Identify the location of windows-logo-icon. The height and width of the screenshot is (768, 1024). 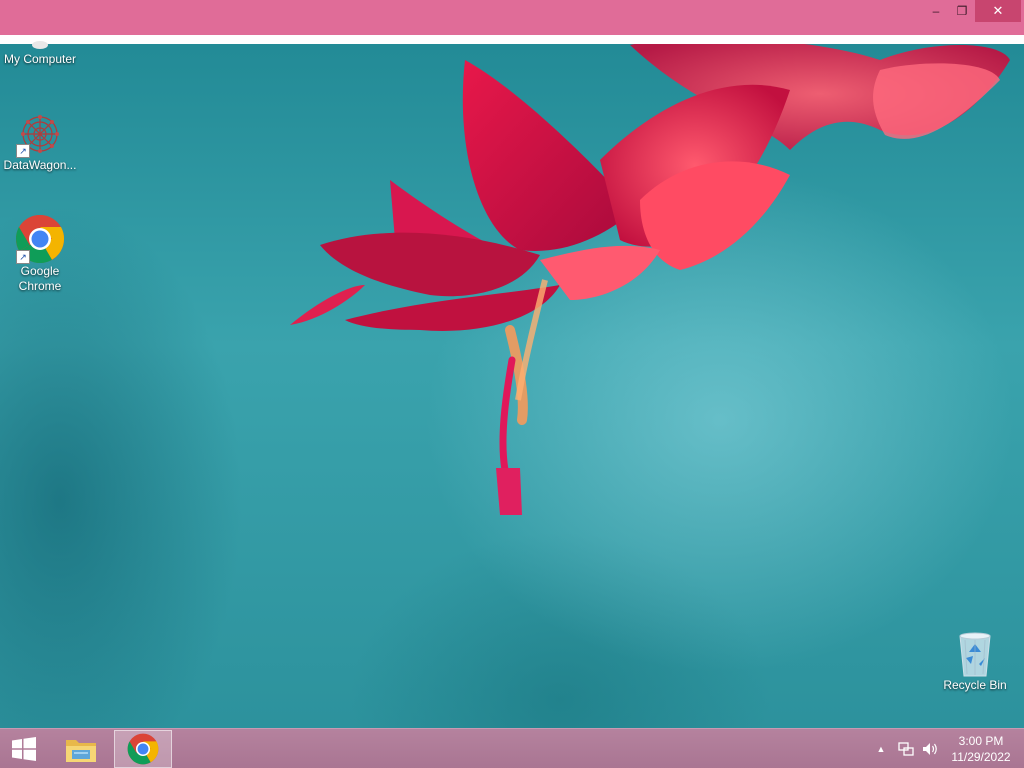
(24, 749).